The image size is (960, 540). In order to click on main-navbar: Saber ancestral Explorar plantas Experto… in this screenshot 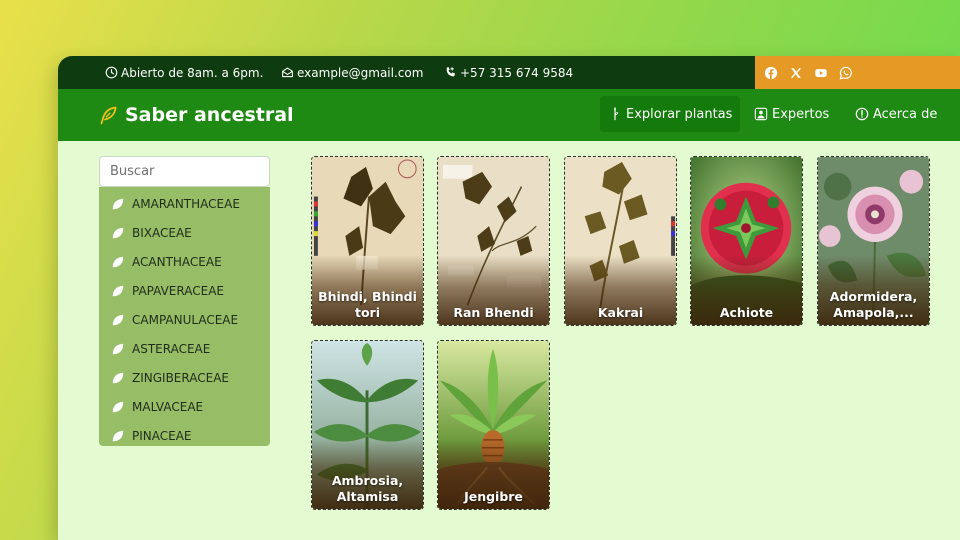, I will do `click(509, 115)`.